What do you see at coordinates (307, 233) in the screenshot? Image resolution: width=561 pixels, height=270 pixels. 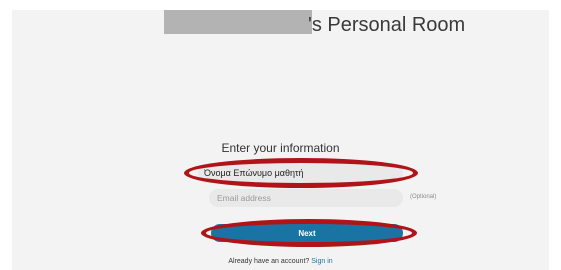 I see `next-button: Next` at bounding box center [307, 233].